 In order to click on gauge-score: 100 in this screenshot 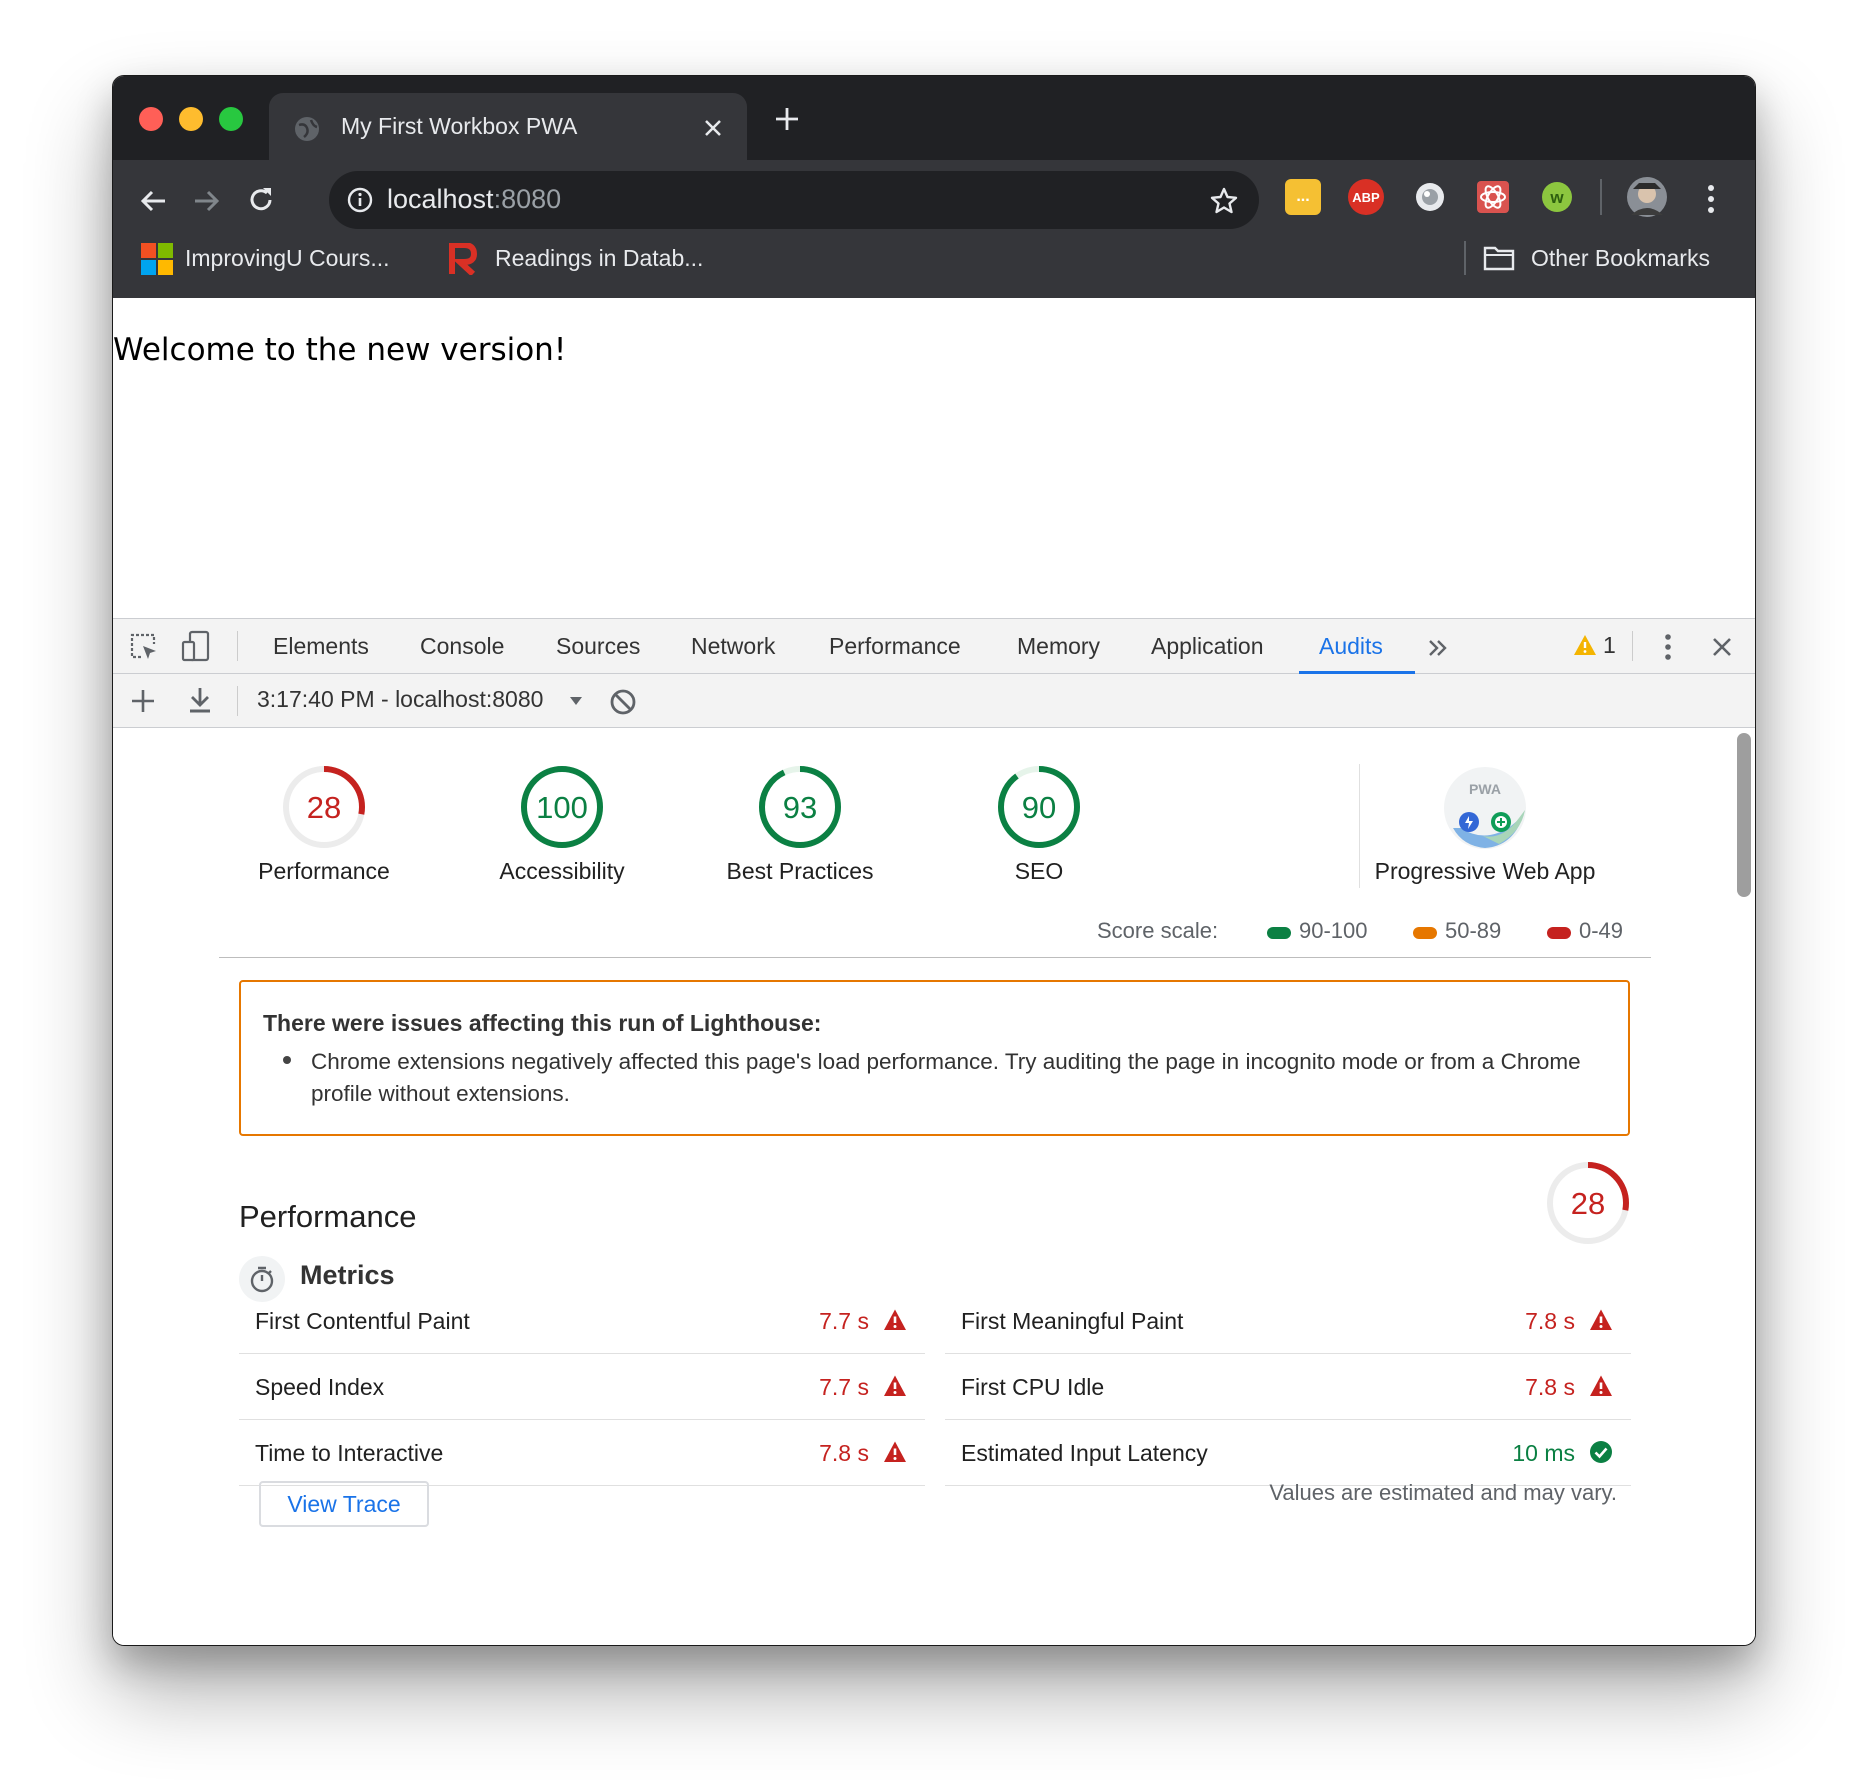, I will do `click(562, 807)`.